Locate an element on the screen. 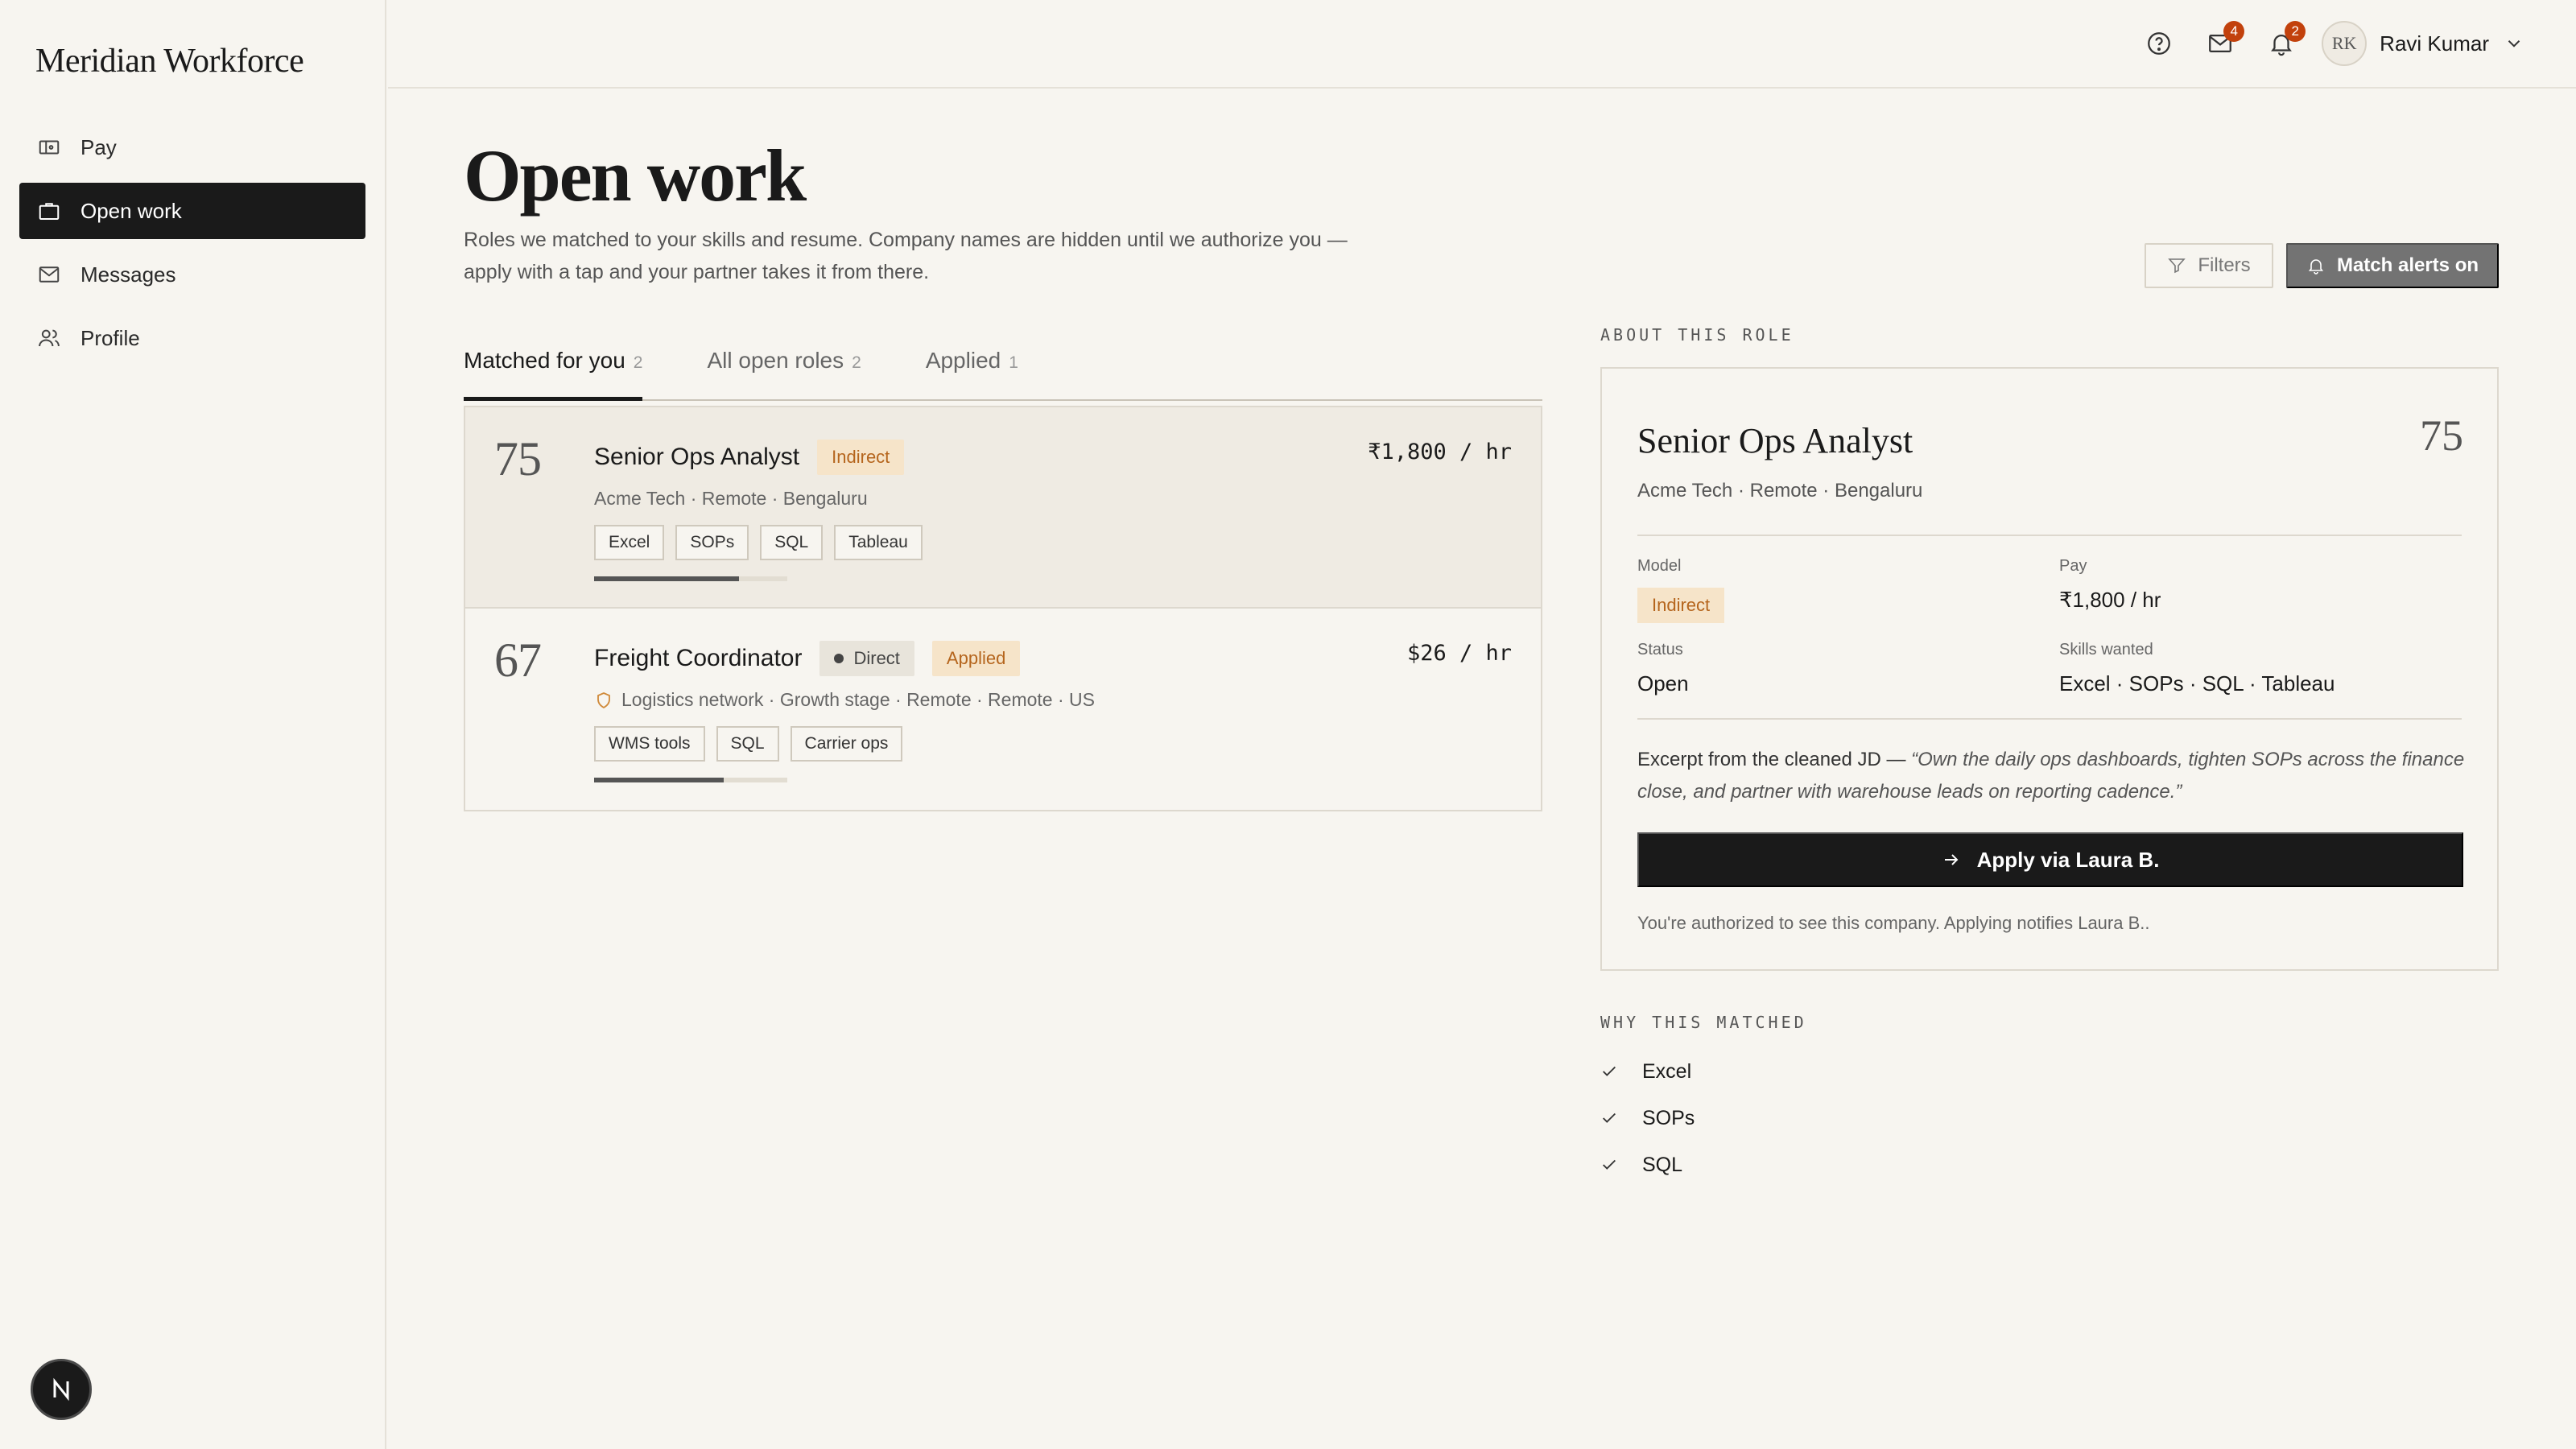 This screenshot has width=2576, height=1449. model-label: Model is located at coordinates (1659, 566).